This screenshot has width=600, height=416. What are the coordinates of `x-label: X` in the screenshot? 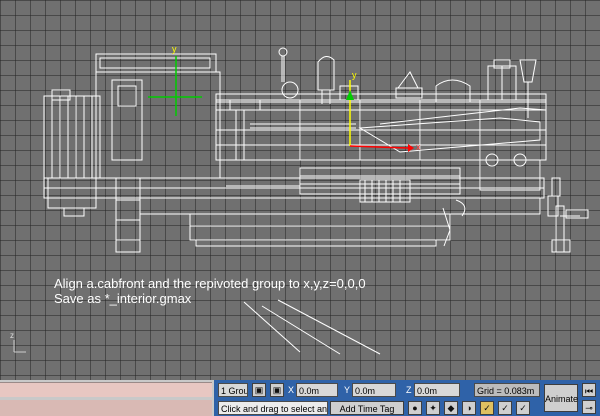 It's located at (291, 390).